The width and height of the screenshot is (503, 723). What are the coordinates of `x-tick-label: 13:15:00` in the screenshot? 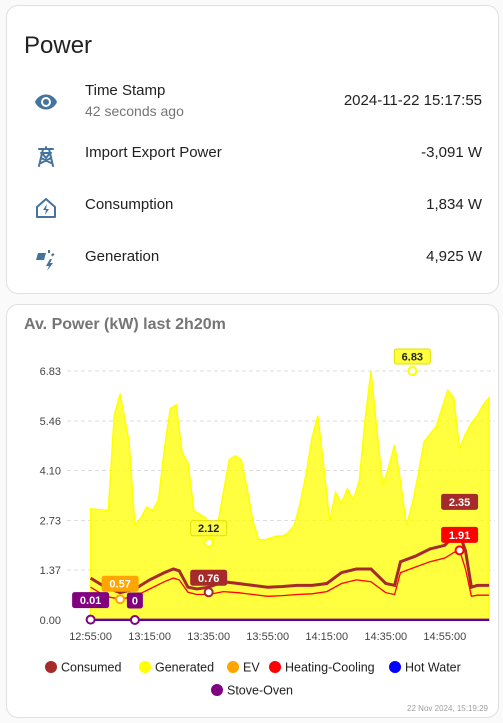 It's located at (149, 637).